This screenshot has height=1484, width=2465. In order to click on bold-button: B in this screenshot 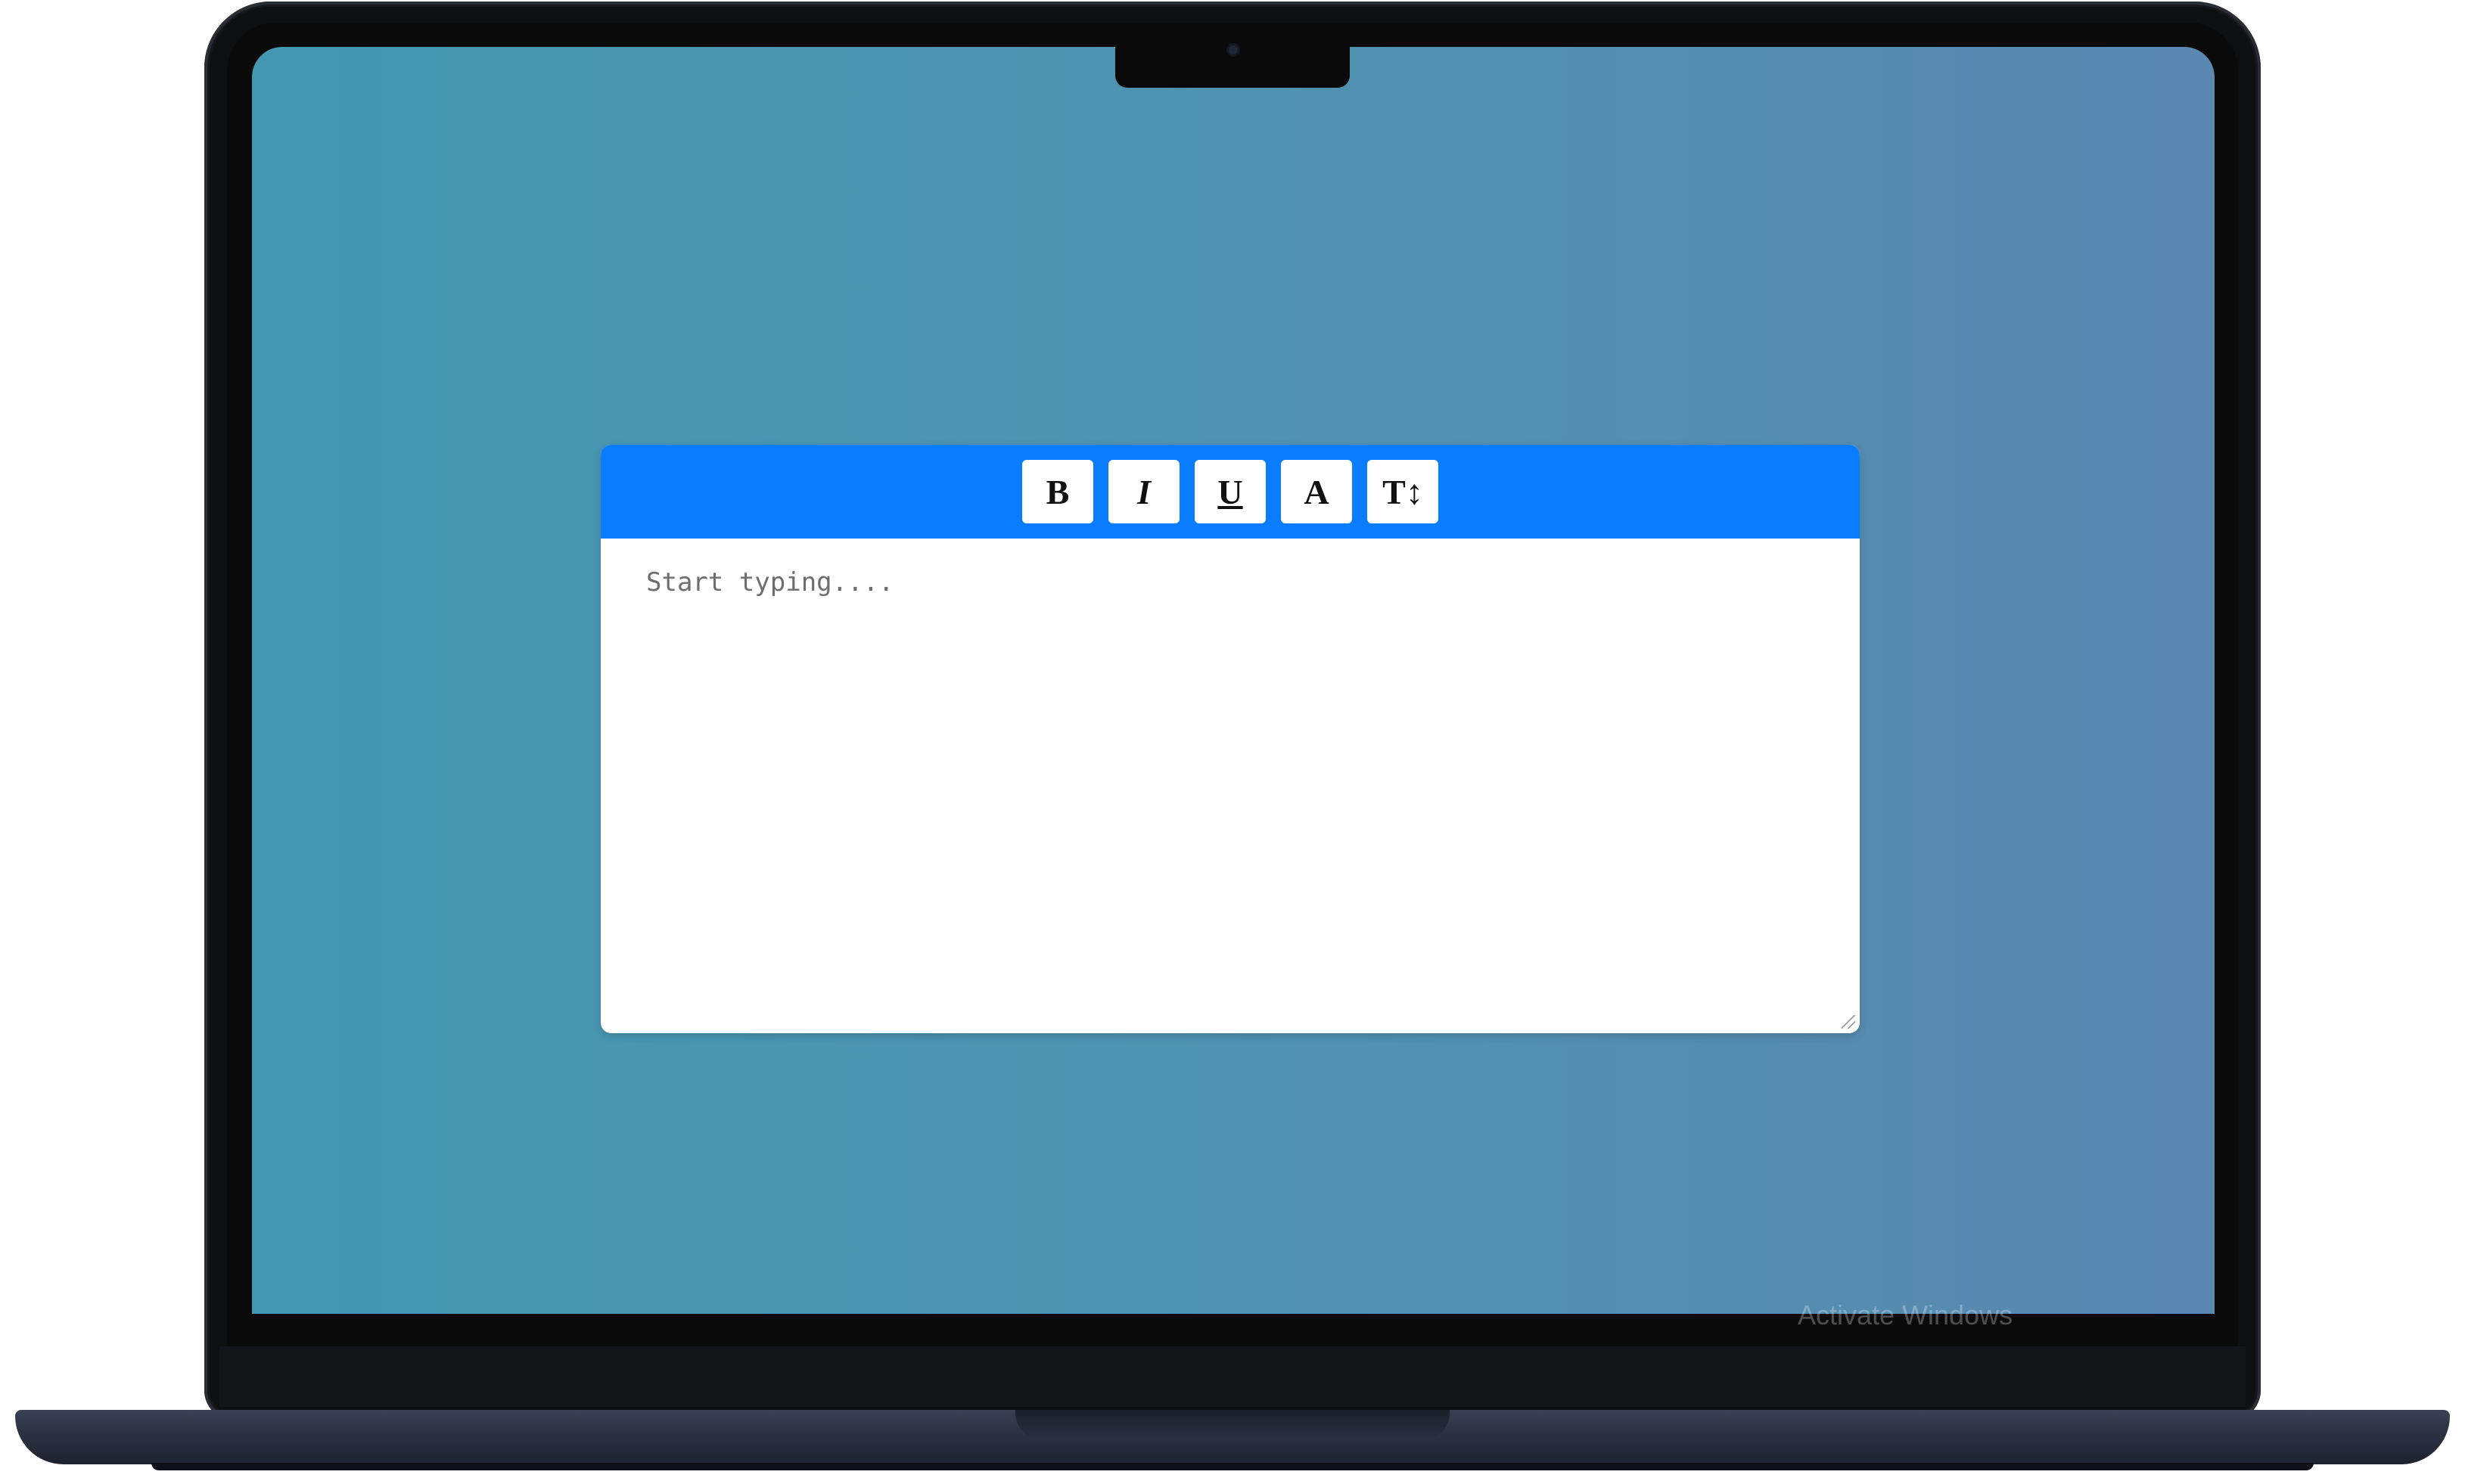, I will do `click(1057, 491)`.